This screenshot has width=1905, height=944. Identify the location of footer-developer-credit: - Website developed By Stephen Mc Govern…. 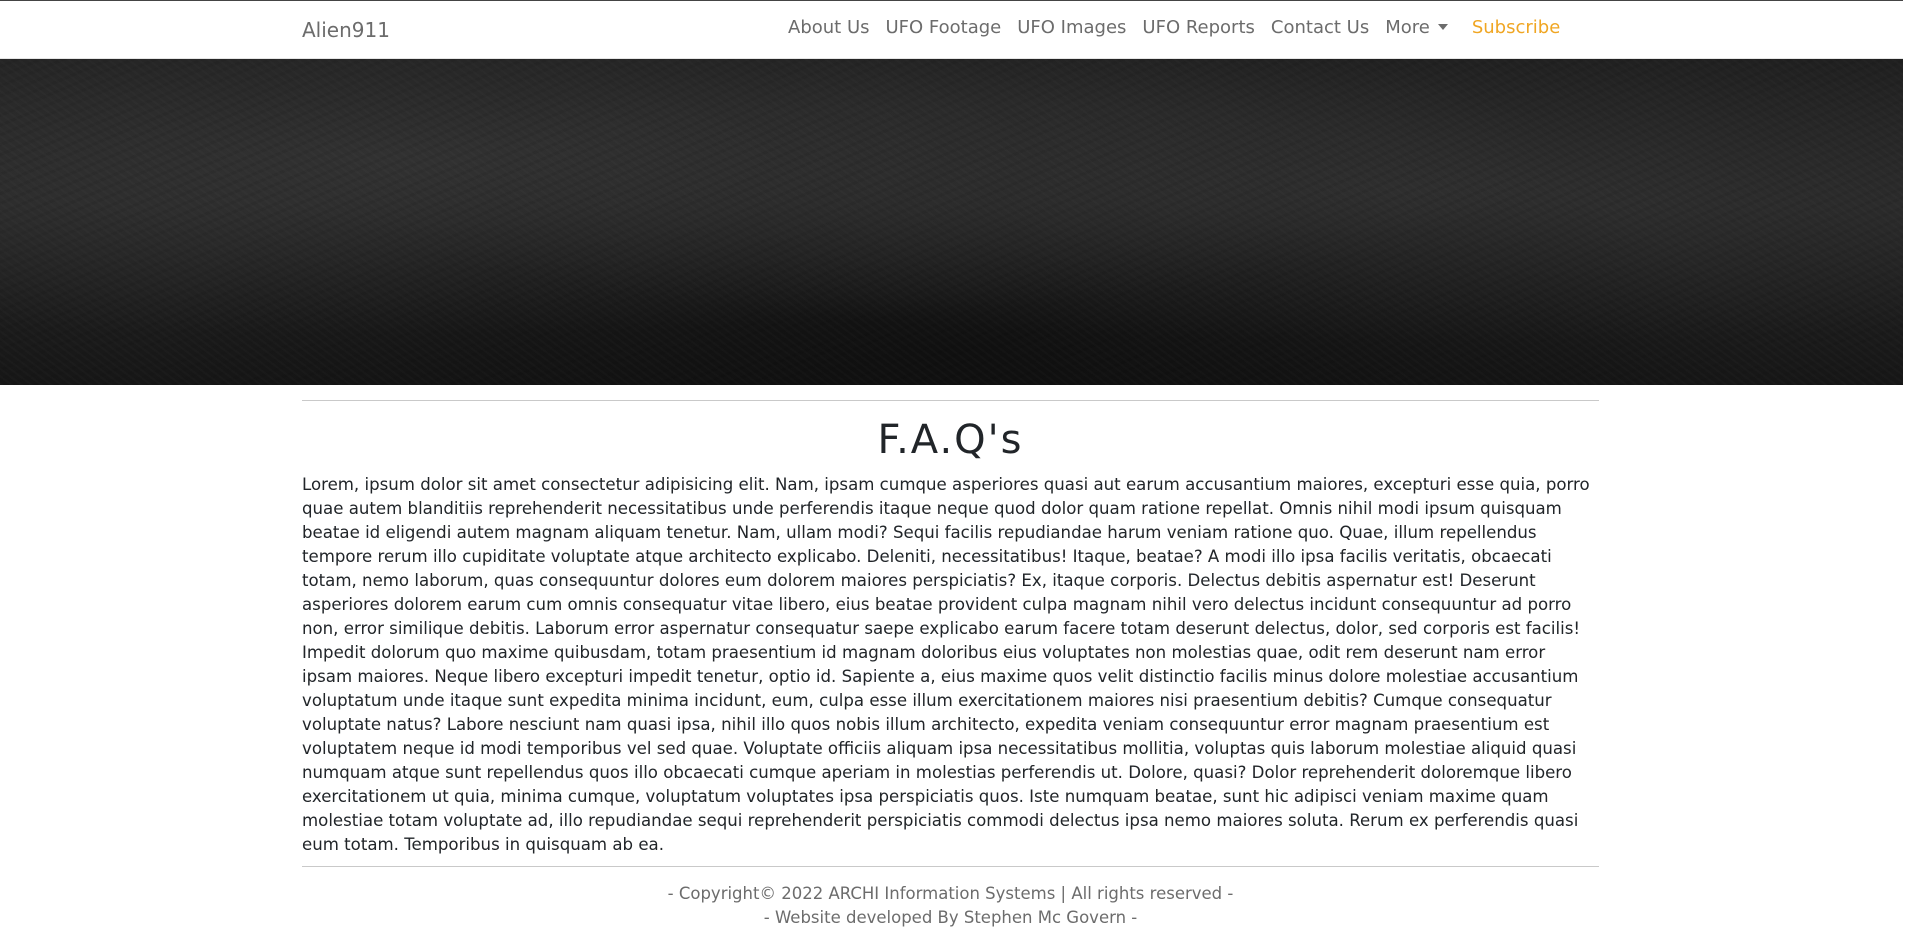
(950, 917).